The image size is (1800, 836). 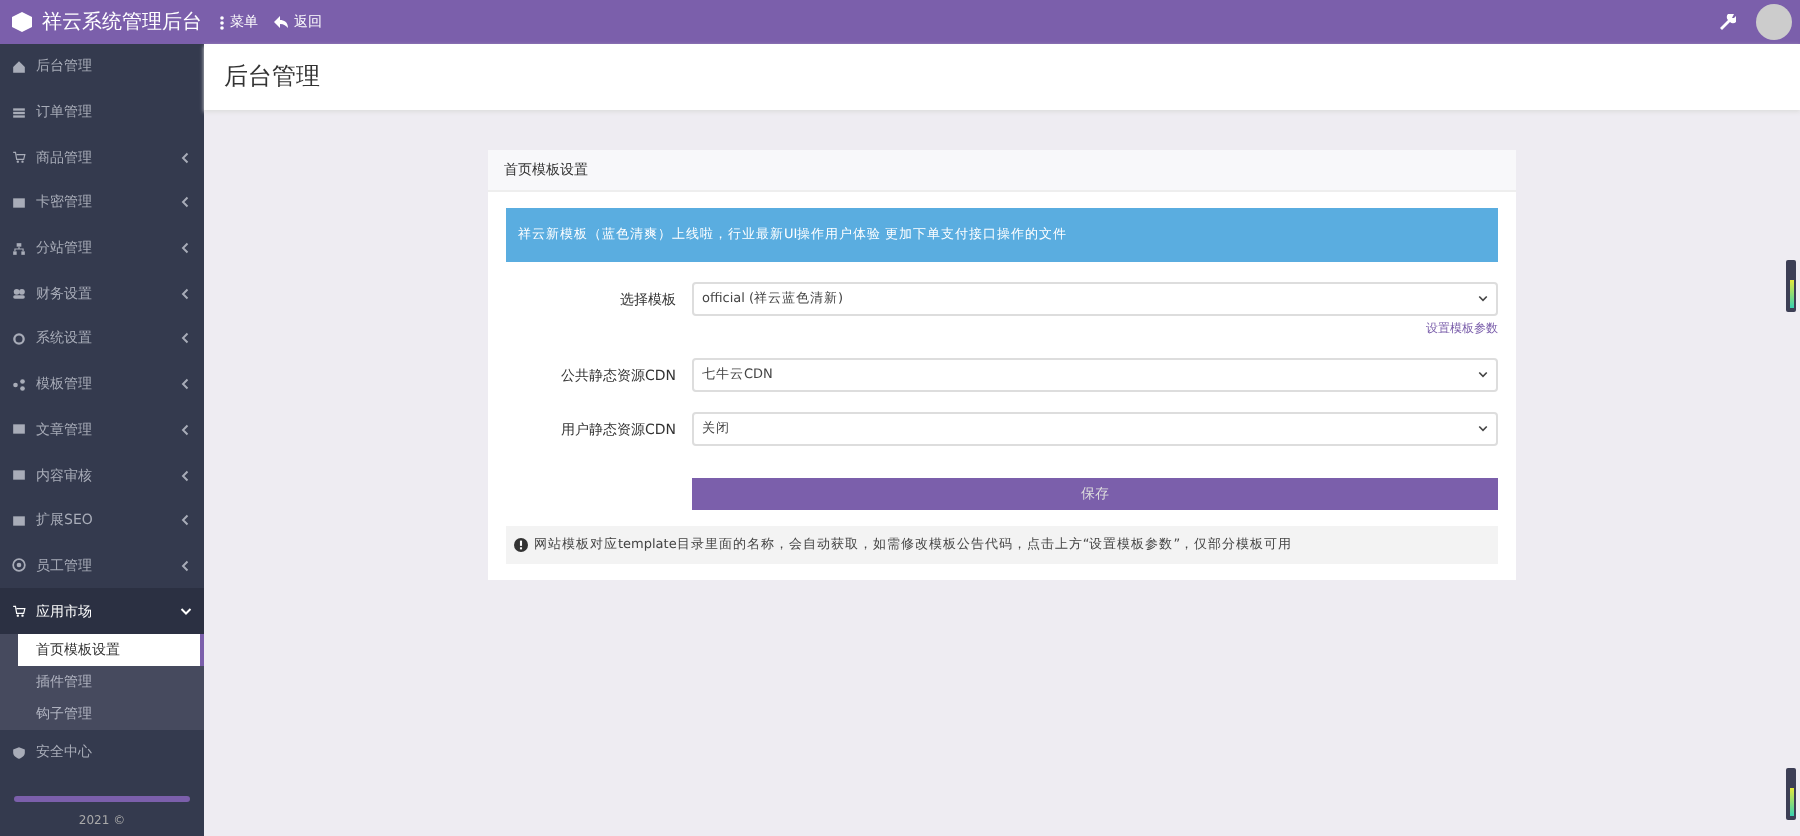 What do you see at coordinates (1002, 77) in the screenshot?
I see `page-title: 后台管理` at bounding box center [1002, 77].